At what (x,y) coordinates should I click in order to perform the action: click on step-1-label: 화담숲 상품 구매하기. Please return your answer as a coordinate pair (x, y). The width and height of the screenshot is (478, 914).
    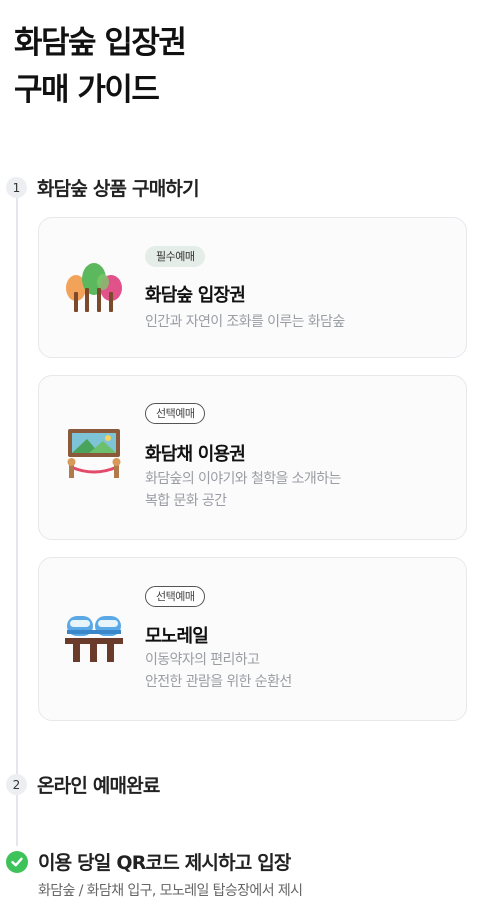
    Looking at the image, I should click on (118, 189).